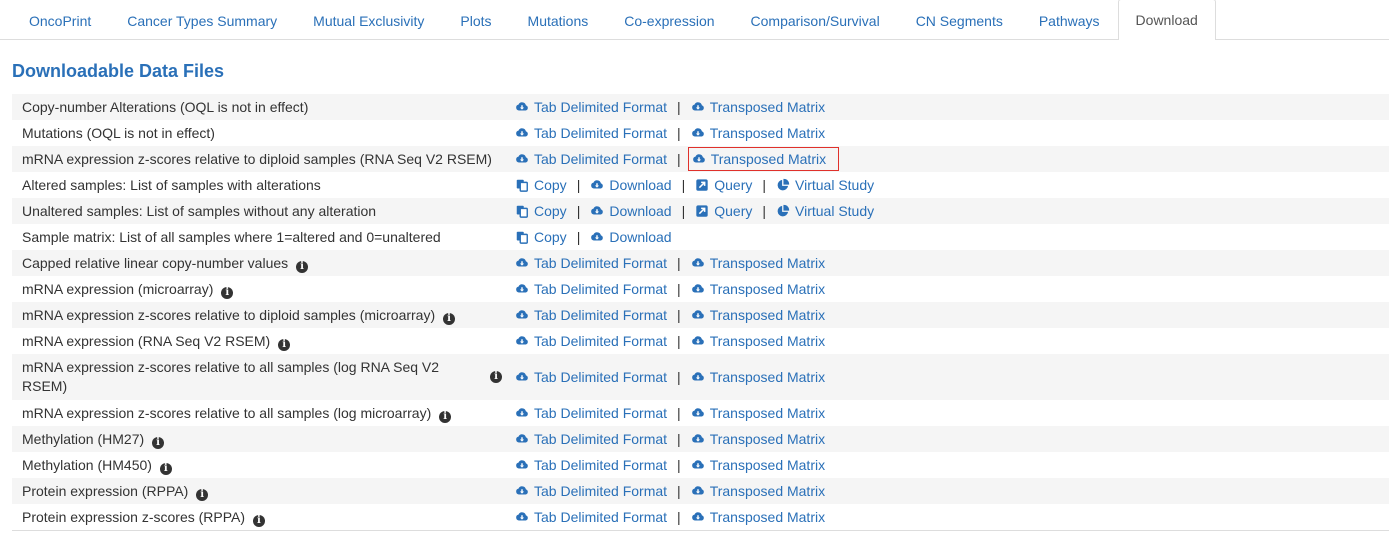 This screenshot has height=539, width=1389. Describe the element at coordinates (97, 465) in the screenshot. I see `row-label: Methylation (HM450) i` at that location.